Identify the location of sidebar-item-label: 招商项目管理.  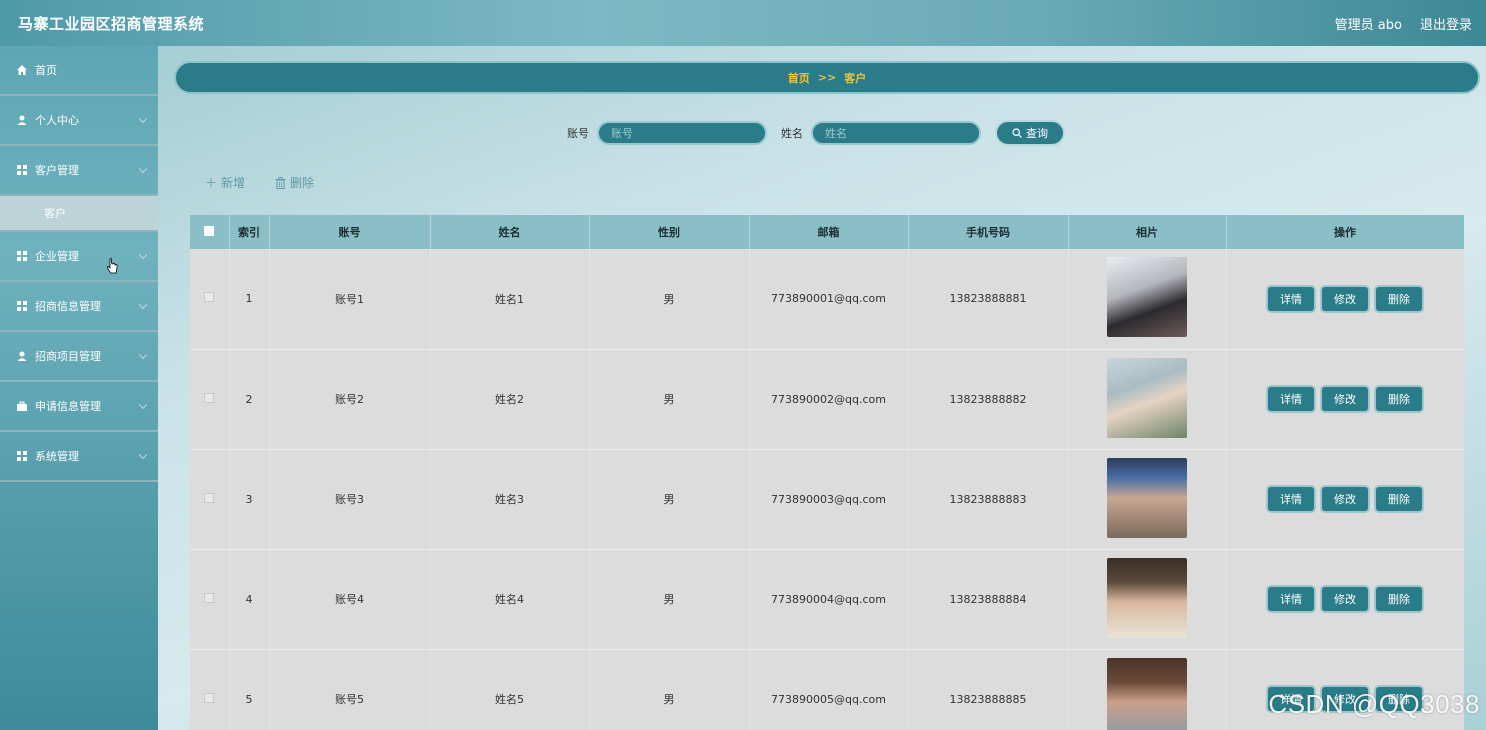
(68, 356).